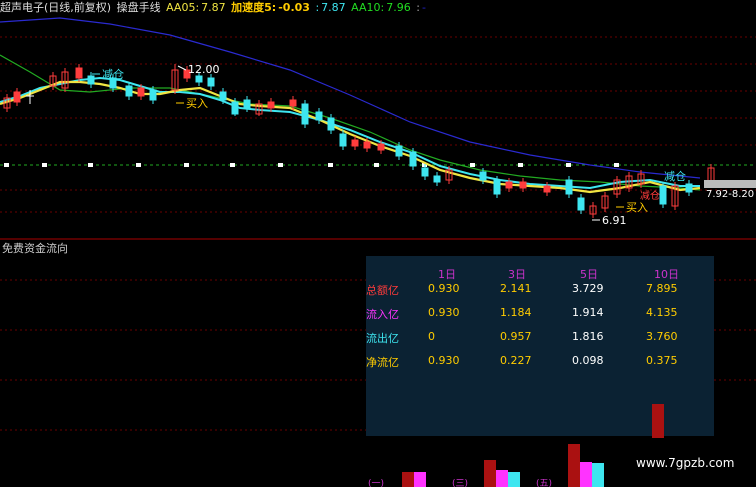 The width and height of the screenshot is (756, 487). Describe the element at coordinates (586, 474) in the screenshot. I see `bar-inflow-5d` at that location.